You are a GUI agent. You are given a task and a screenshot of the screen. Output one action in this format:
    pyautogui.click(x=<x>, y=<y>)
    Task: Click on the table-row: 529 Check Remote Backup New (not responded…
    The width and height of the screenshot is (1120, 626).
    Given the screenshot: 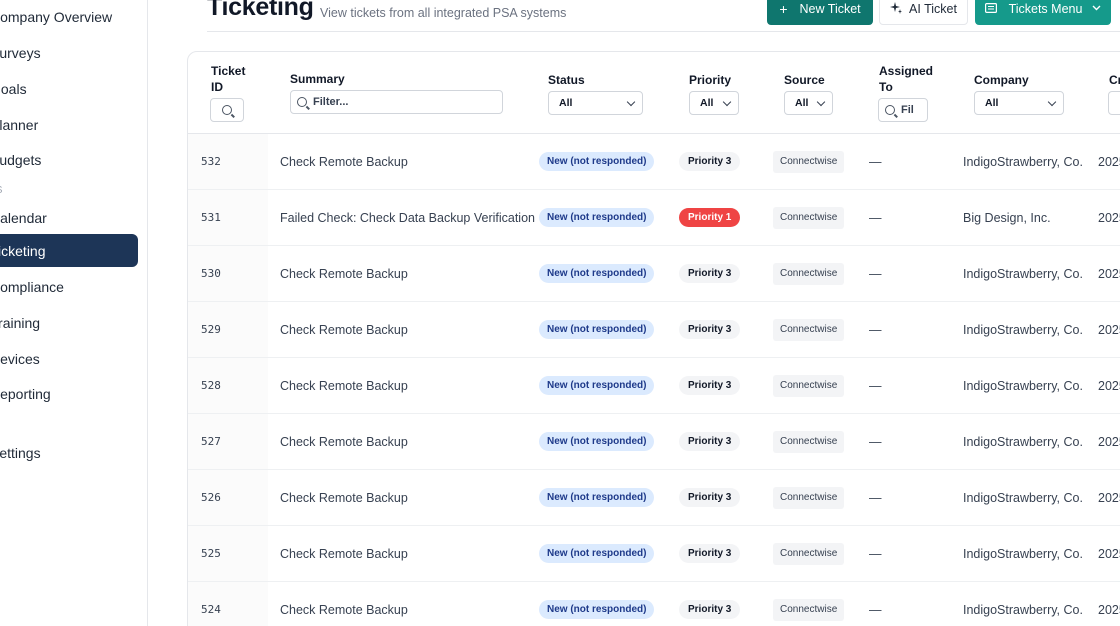 What is the action you would take?
    pyautogui.click(x=654, y=330)
    